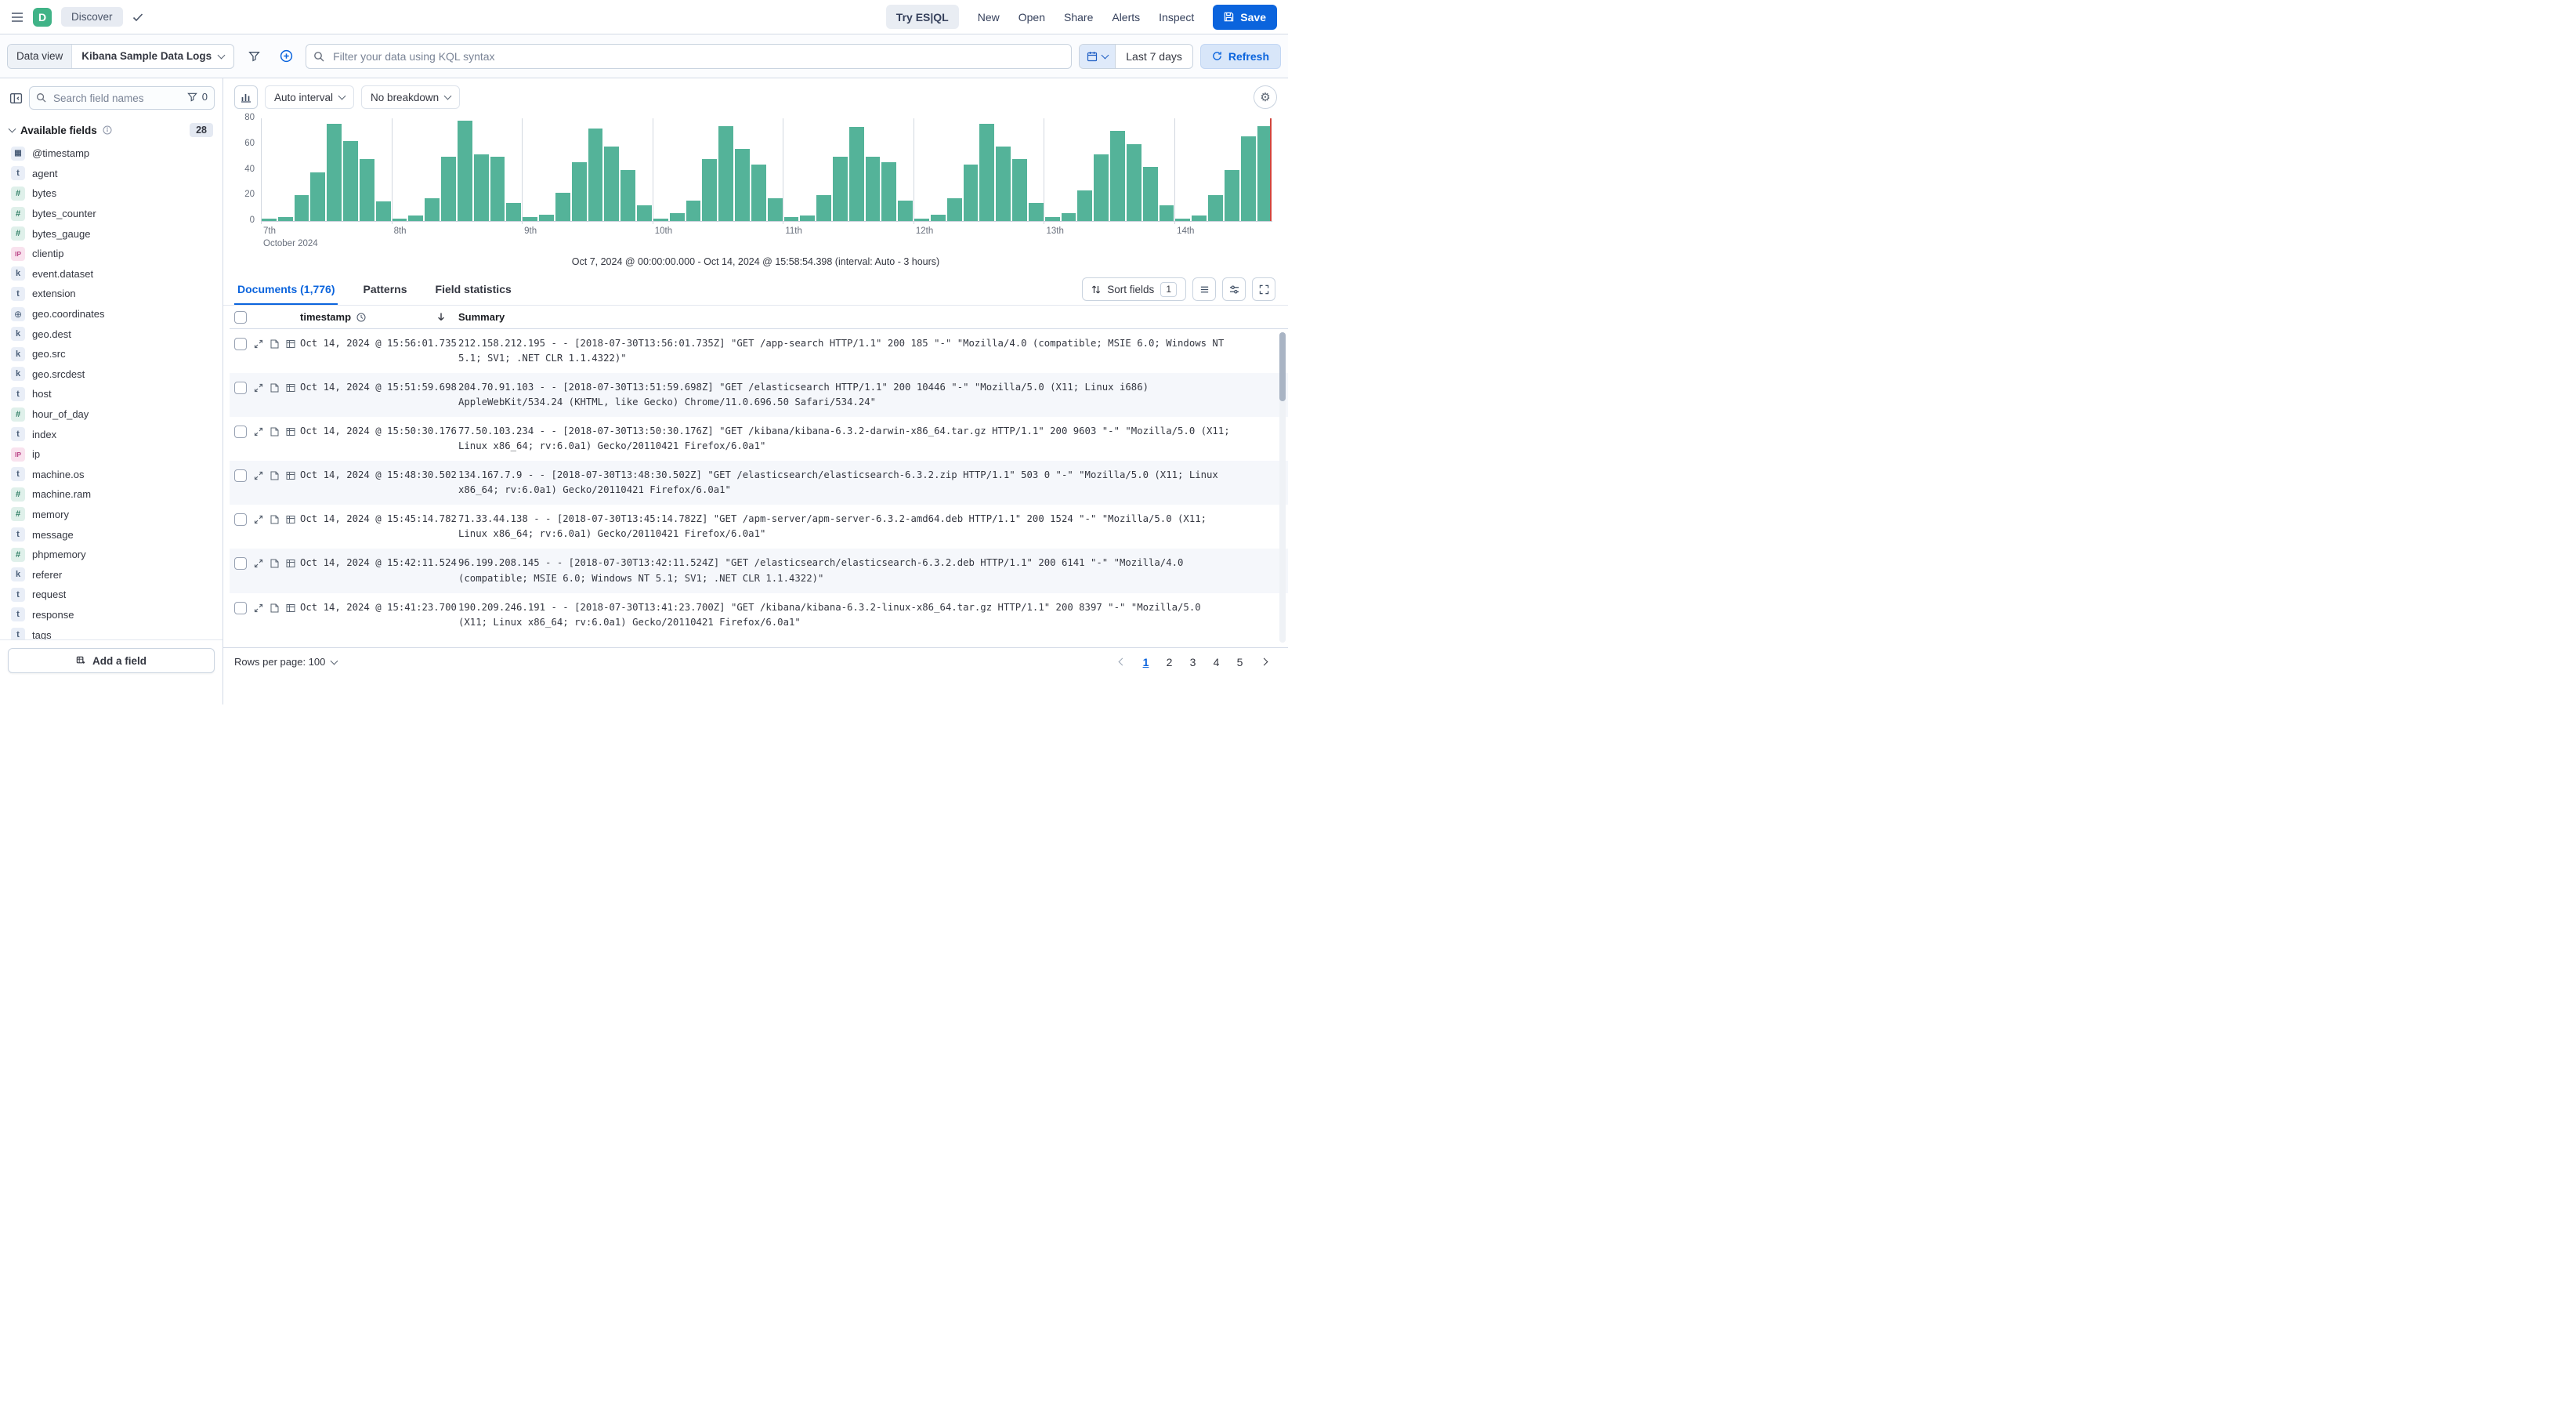 The image size is (2576, 1409). Describe the element at coordinates (112, 494) in the screenshot. I see `field-item-machine.ram: # machine.ram` at that location.